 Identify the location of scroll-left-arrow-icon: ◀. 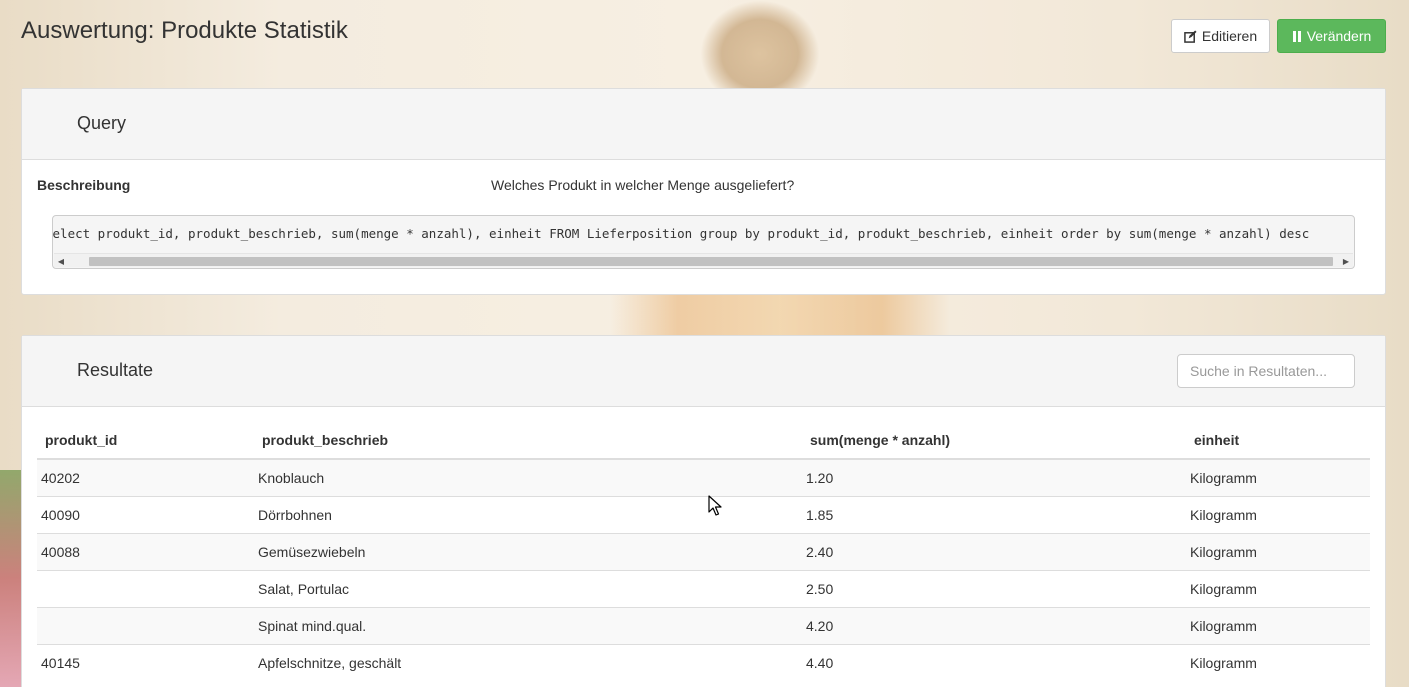
(61, 261).